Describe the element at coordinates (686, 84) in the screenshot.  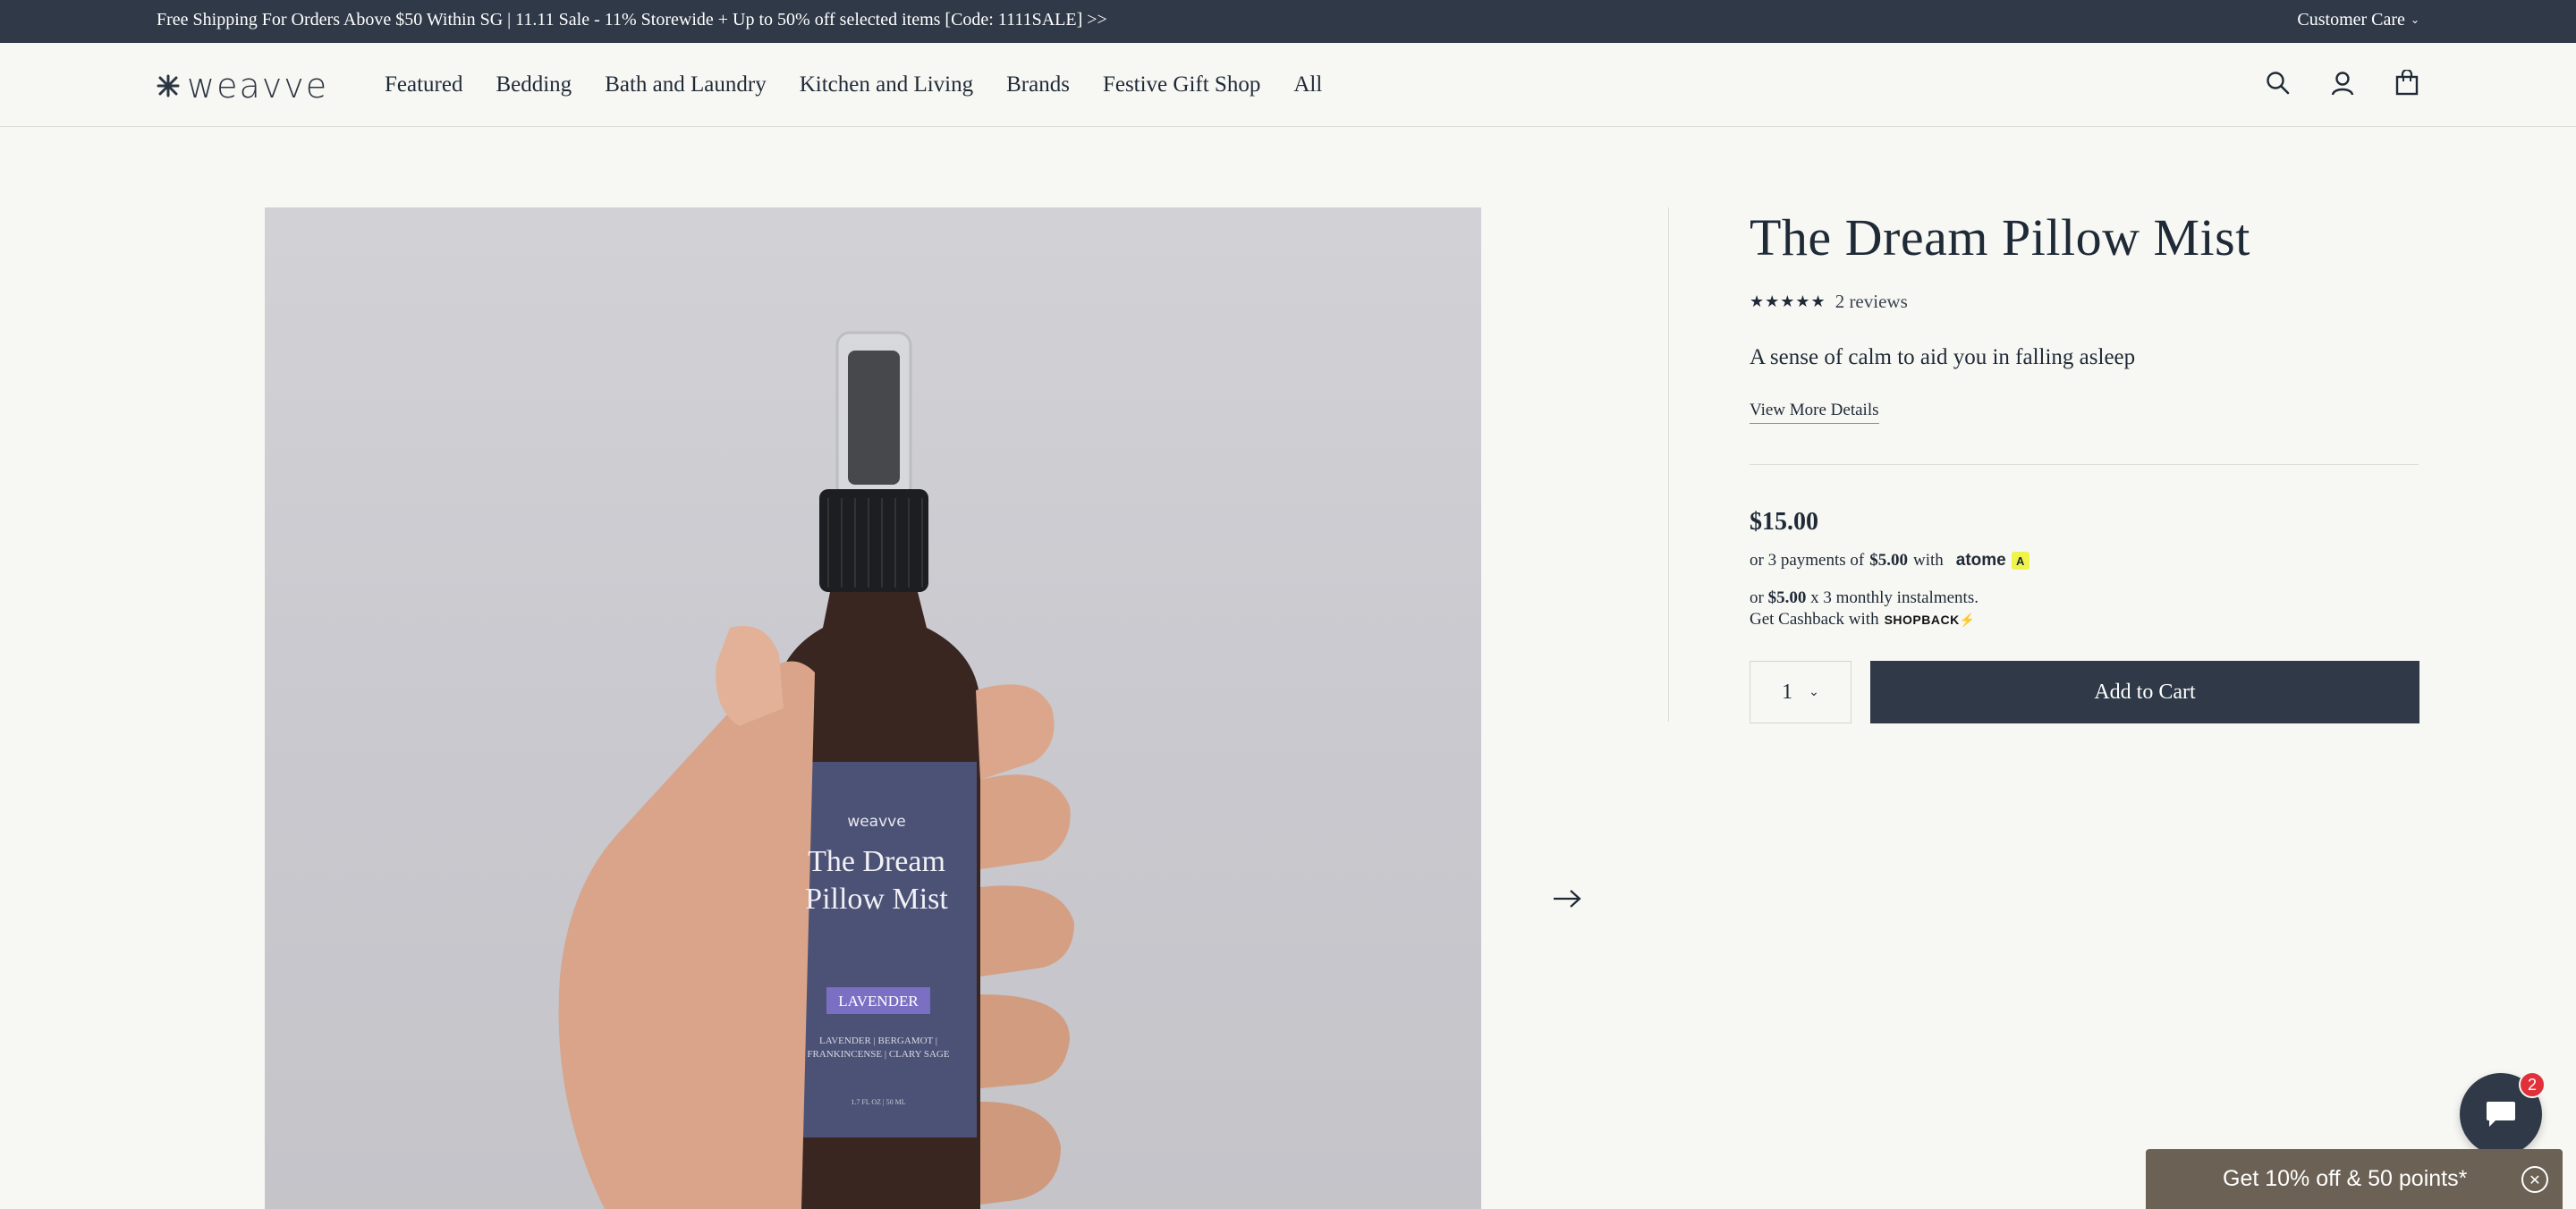
I see `nav-bath-and-laundry: Bath and Laundry` at that location.